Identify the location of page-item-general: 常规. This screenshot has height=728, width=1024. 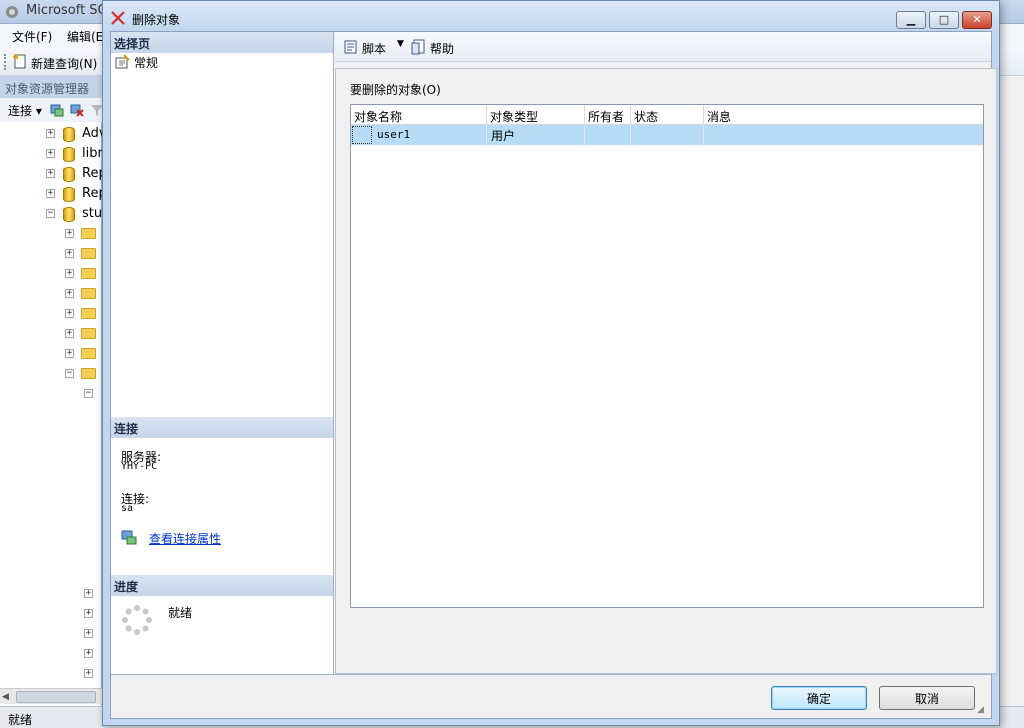
(223, 62).